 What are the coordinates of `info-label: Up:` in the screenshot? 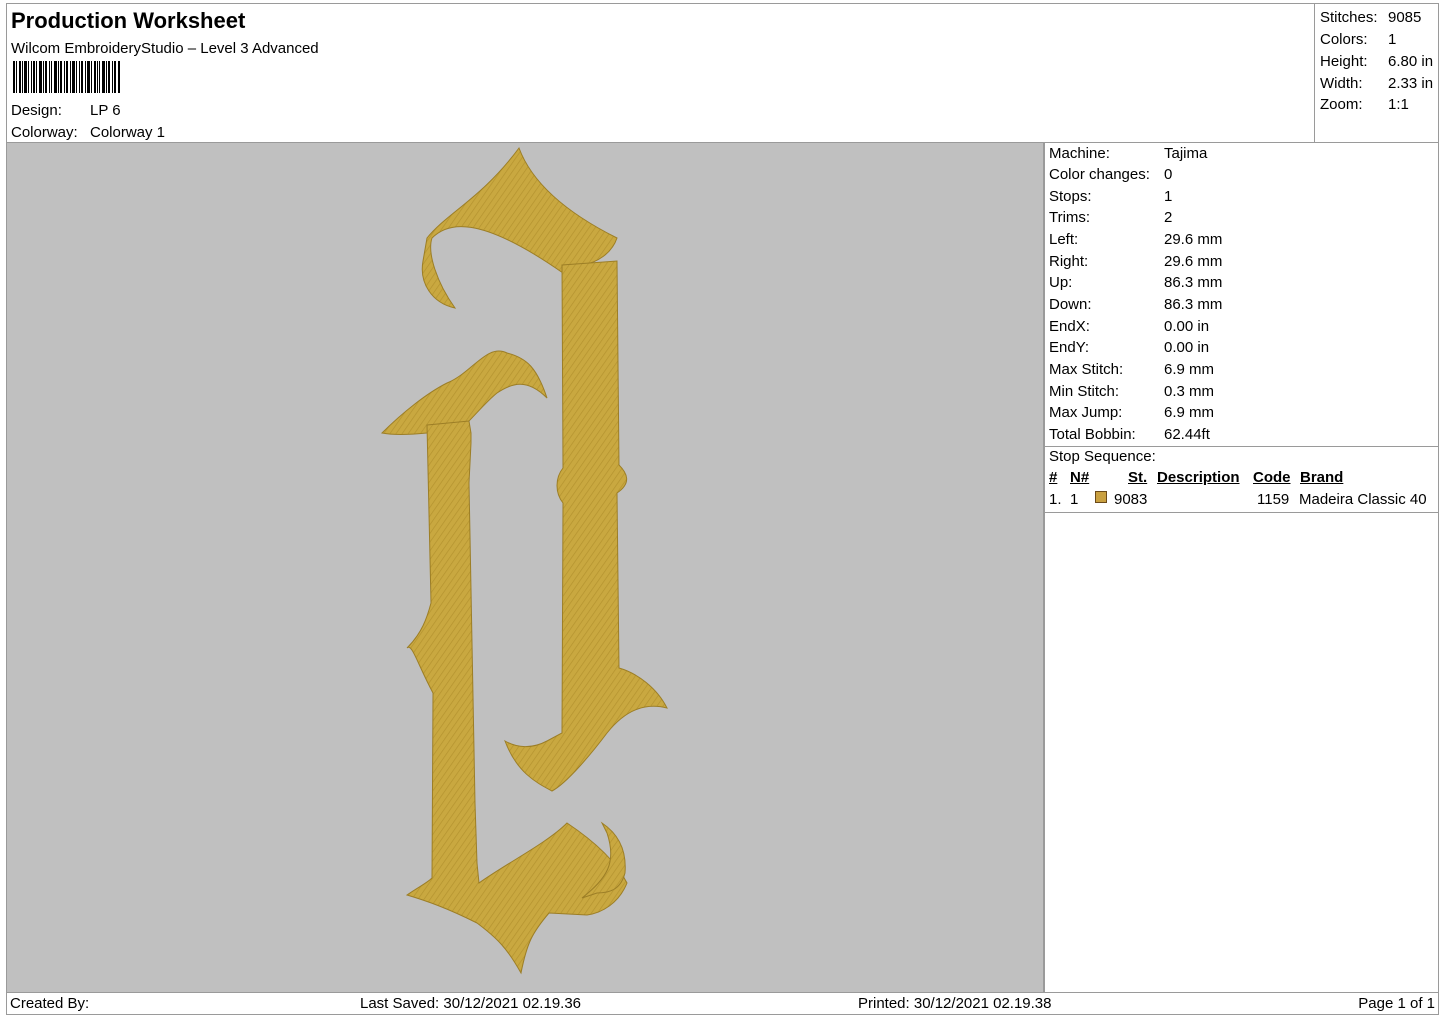 It's located at (1061, 282).